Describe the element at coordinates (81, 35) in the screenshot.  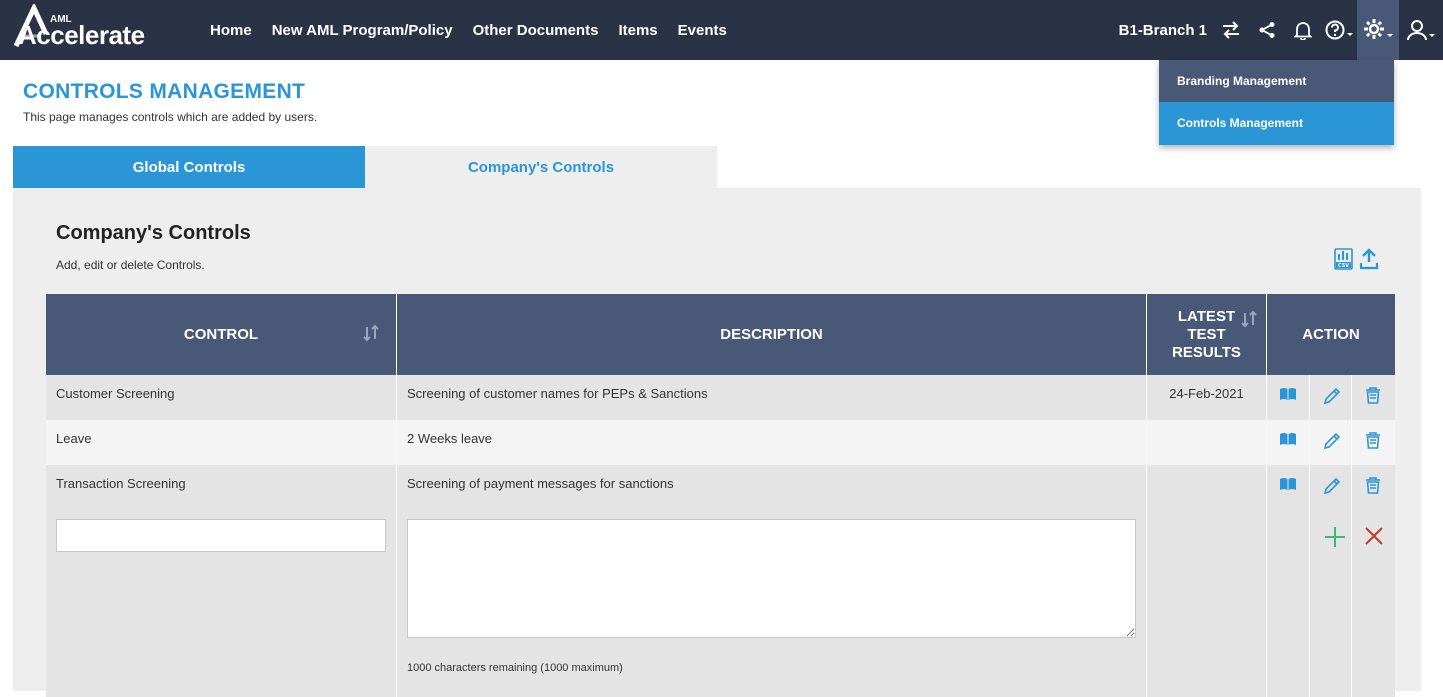
I see `logo-name: Accelerate` at that location.